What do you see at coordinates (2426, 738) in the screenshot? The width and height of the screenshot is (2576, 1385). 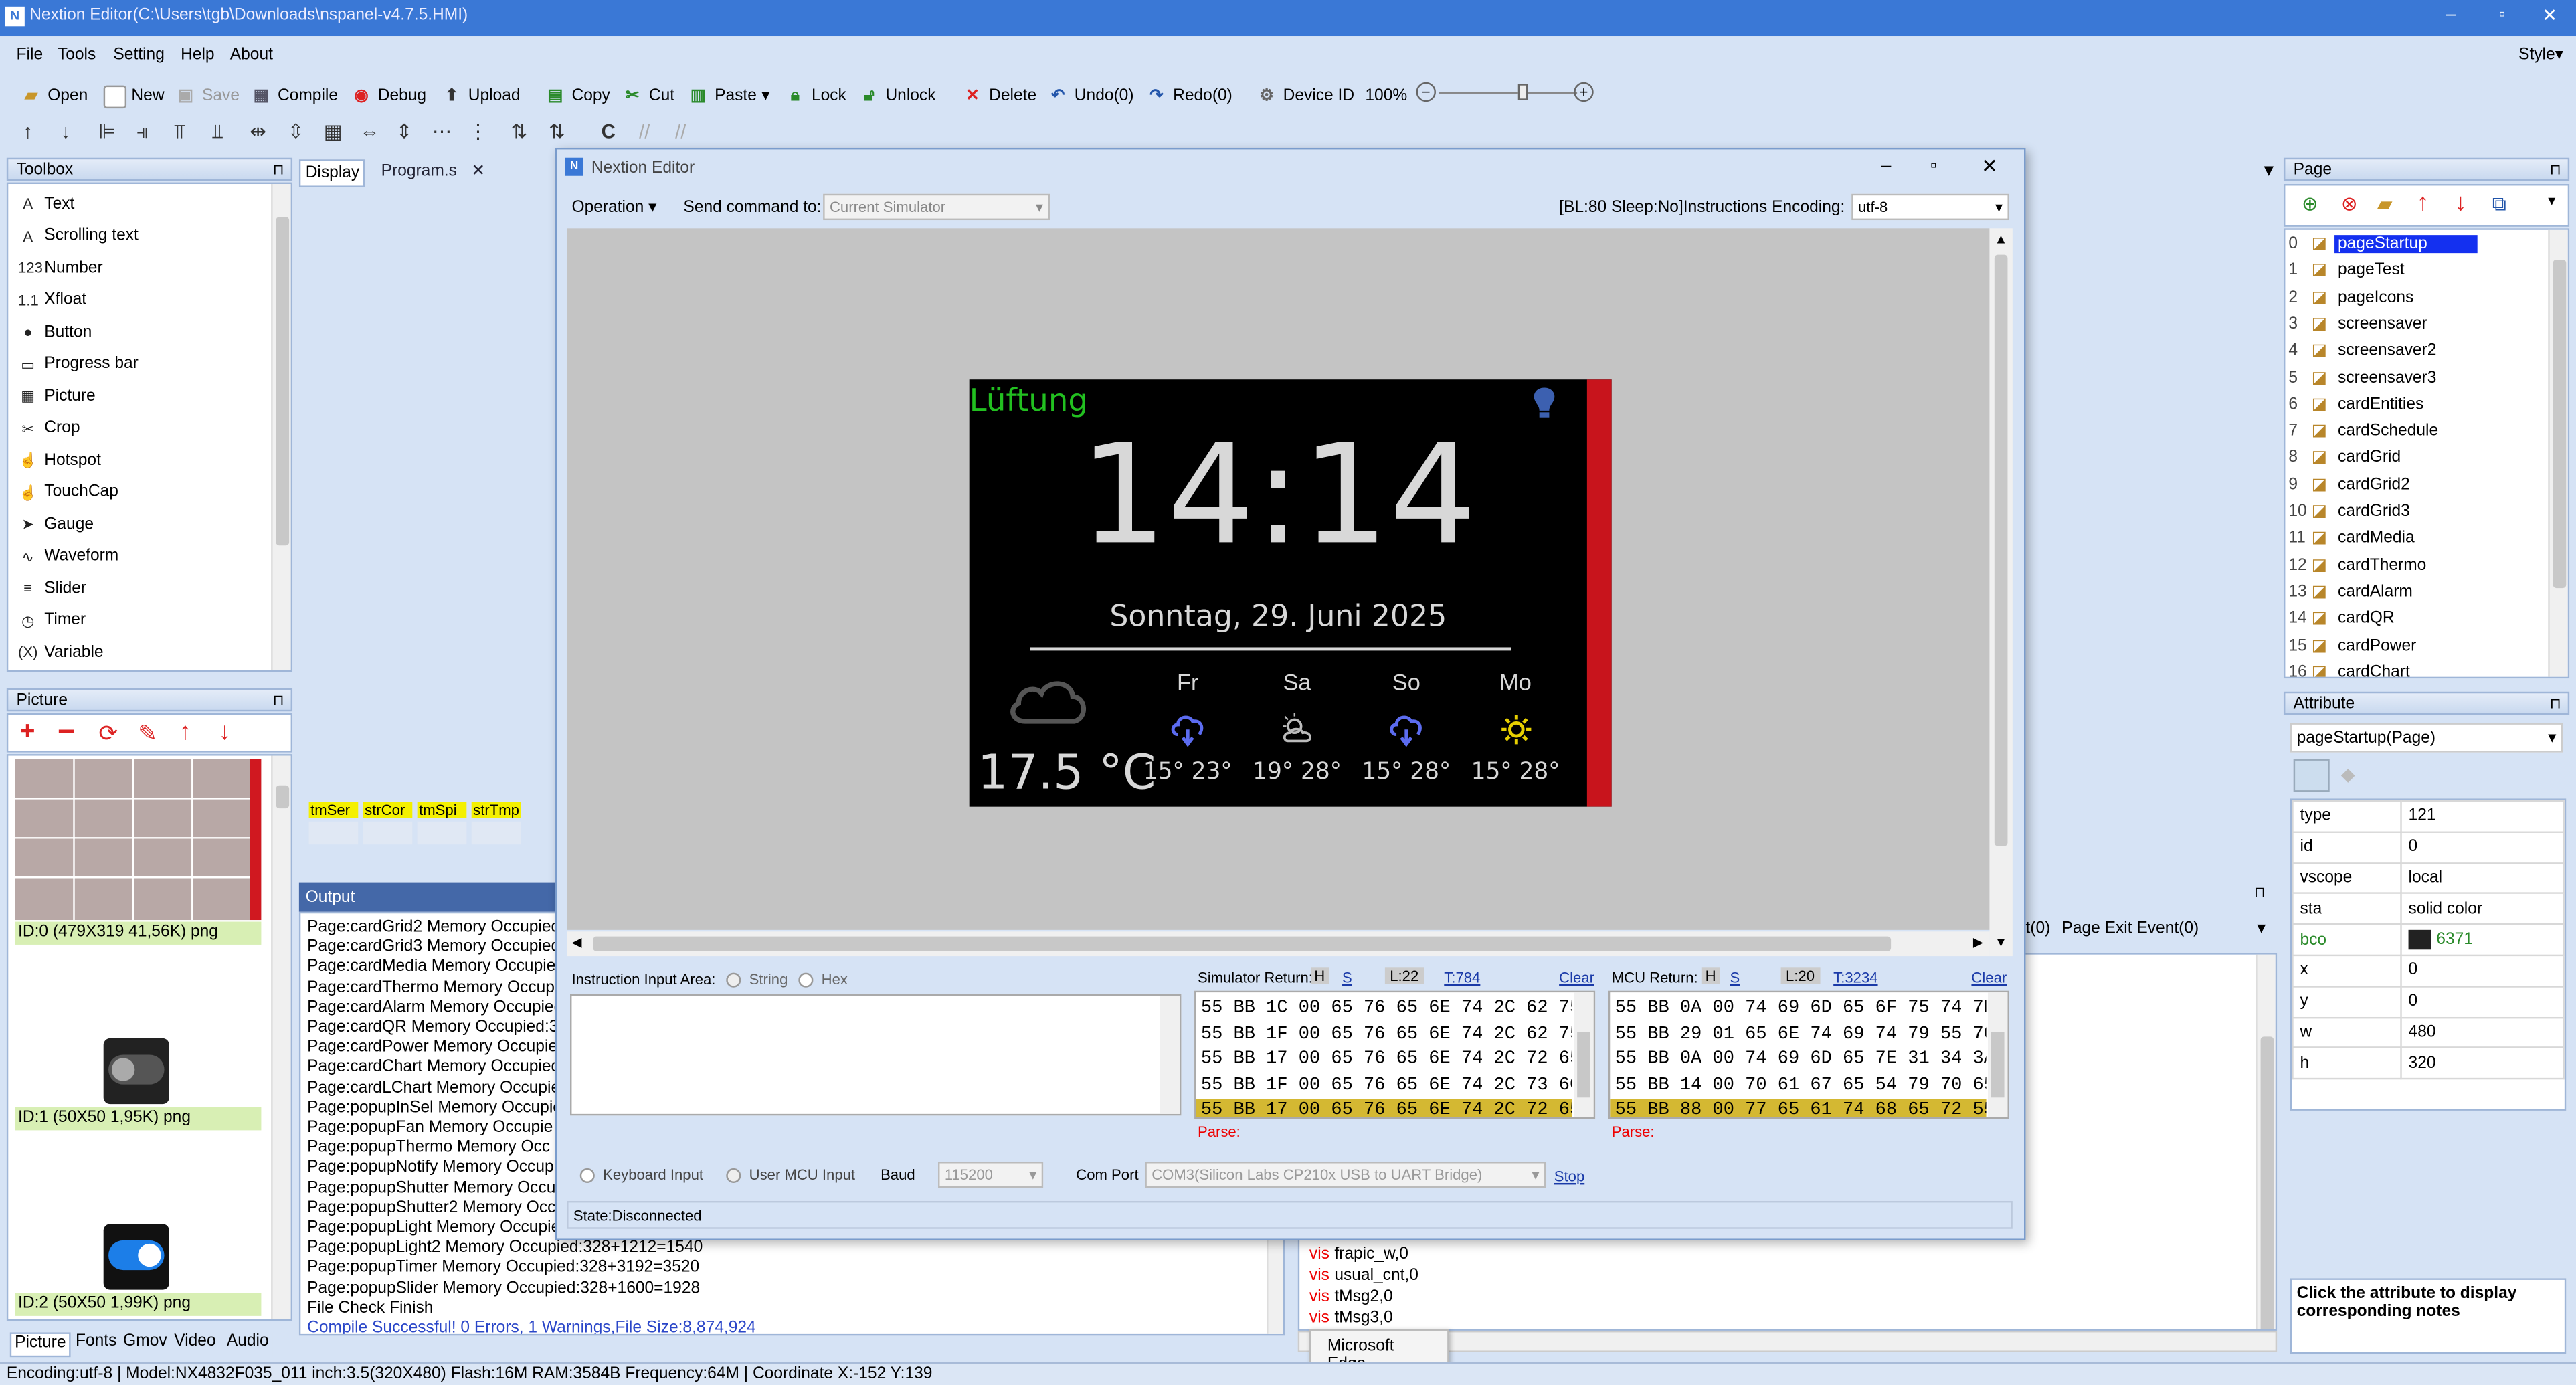 I see `attribute-selector: pageStartup(Page) ▾` at bounding box center [2426, 738].